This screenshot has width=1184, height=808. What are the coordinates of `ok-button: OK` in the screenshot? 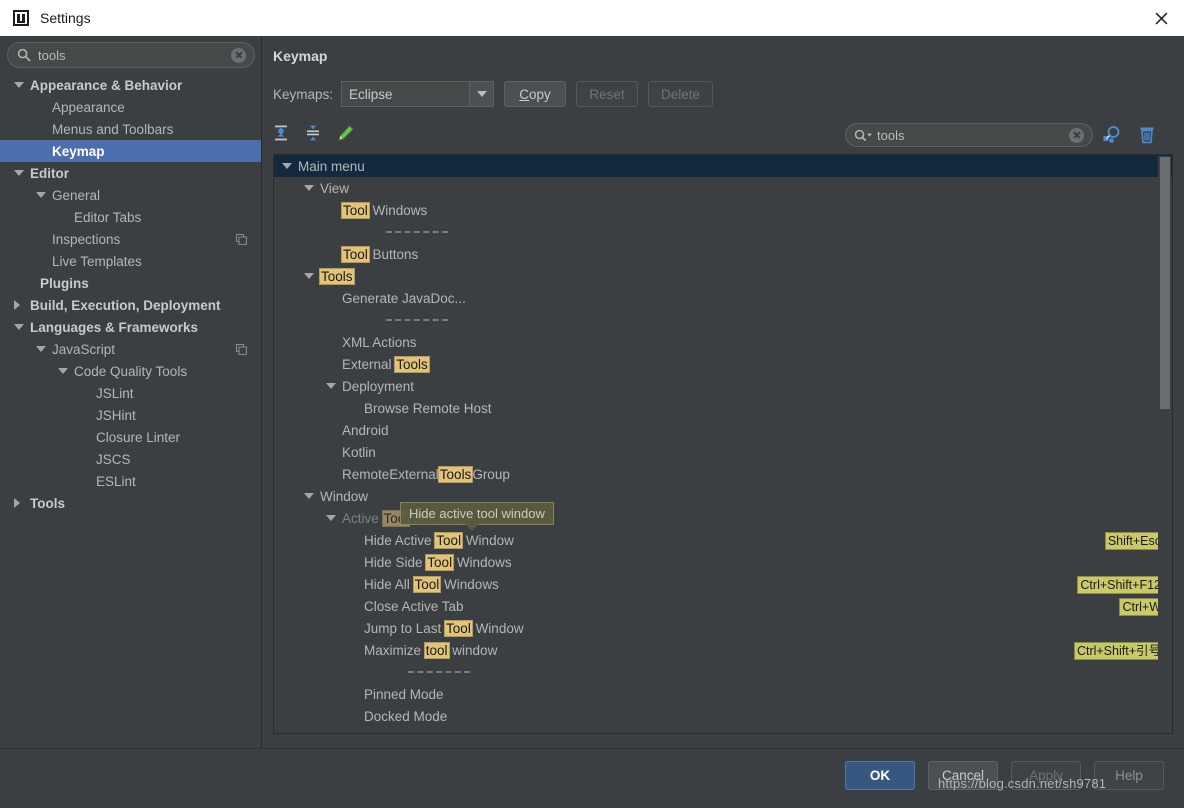 It's located at (880, 775).